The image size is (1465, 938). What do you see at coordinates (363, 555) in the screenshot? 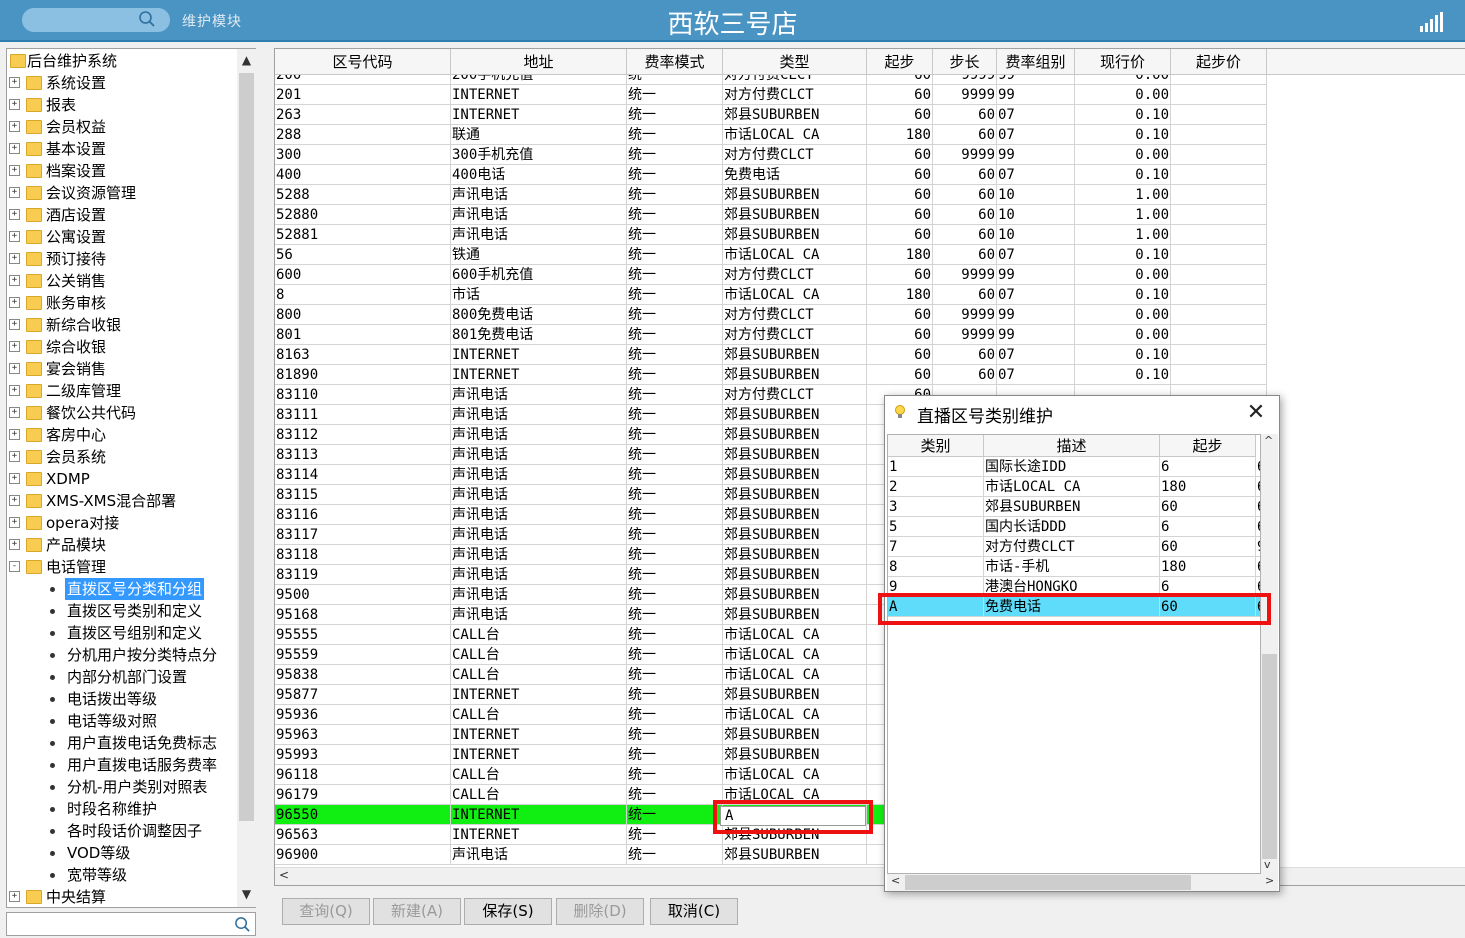
I see `table-cell: 83118` at bounding box center [363, 555].